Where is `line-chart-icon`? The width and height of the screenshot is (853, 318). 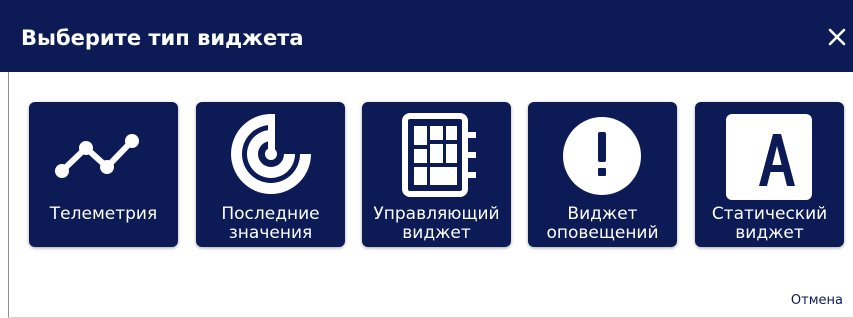 line-chart-icon is located at coordinates (103, 156).